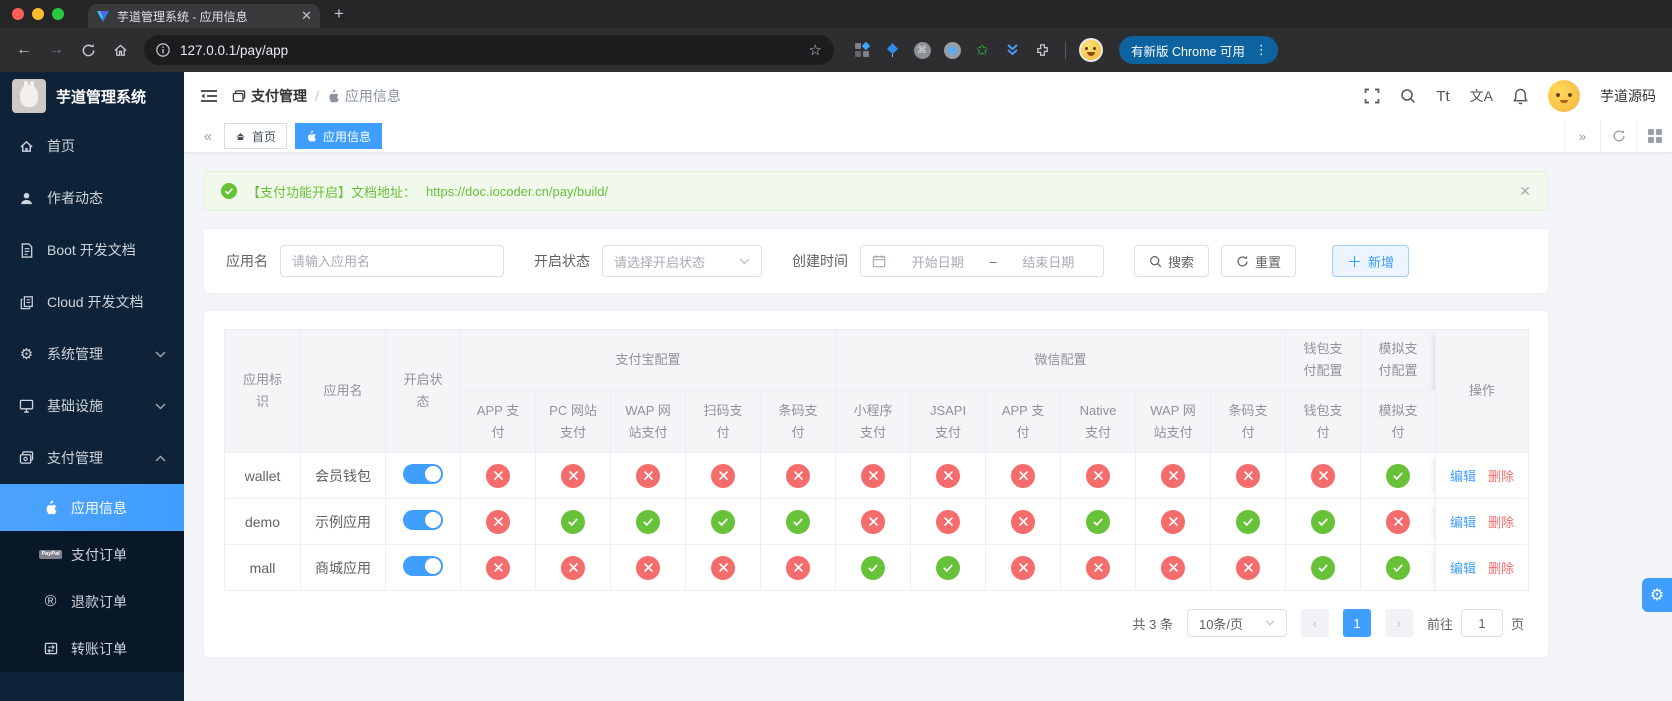 Image resolution: width=1672 pixels, height=701 pixels. Describe the element at coordinates (952, 50) in the screenshot. I see `circle-extension-icon` at that location.